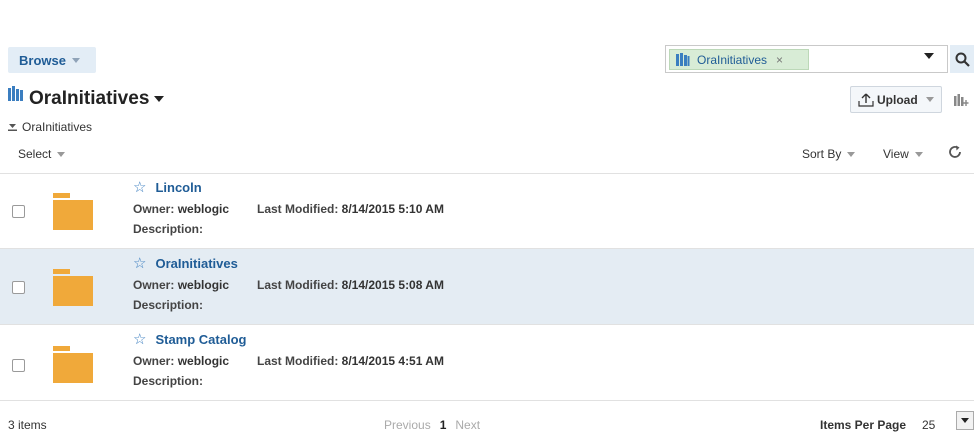  I want to click on collapse-arrow-icon, so click(12, 127).